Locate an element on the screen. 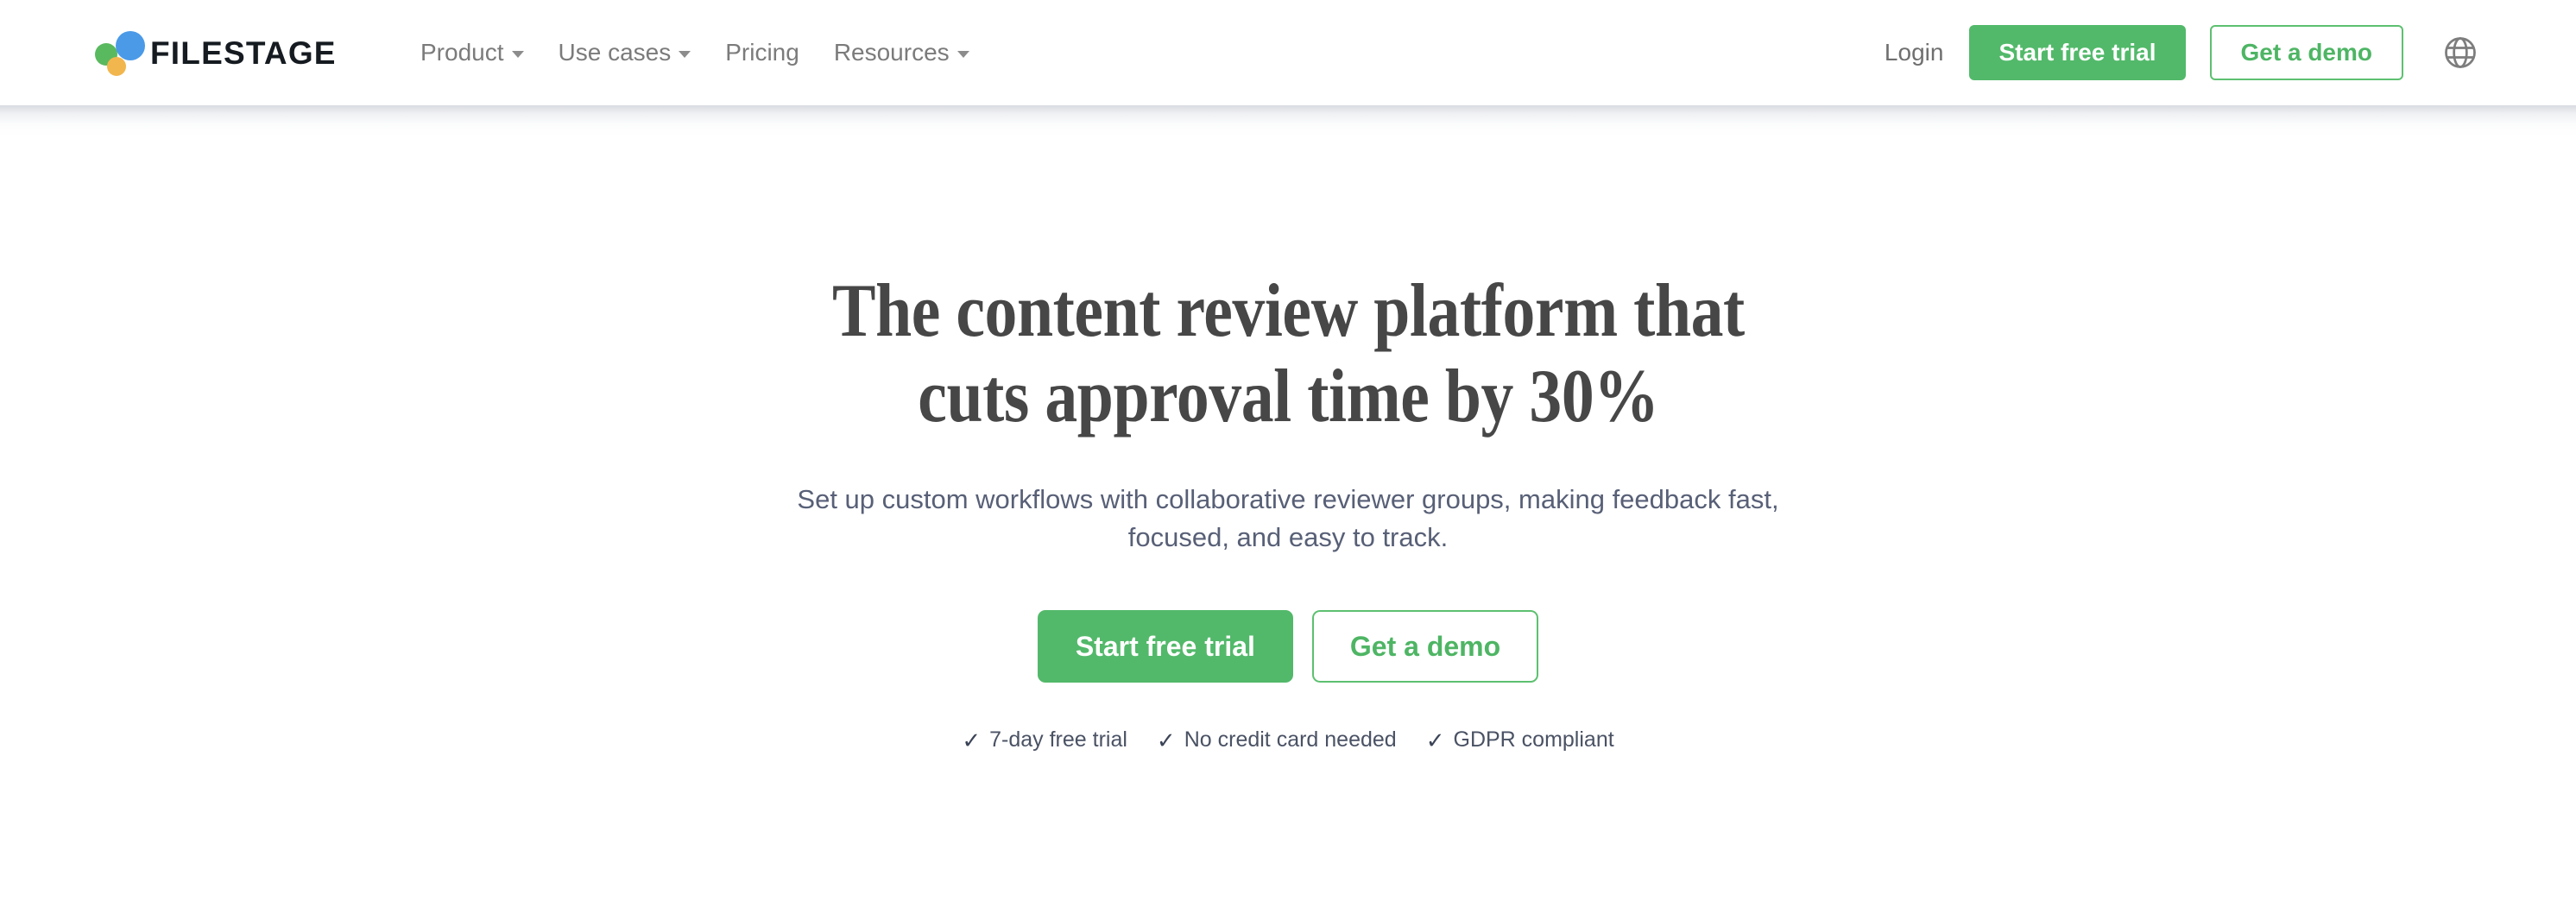 The width and height of the screenshot is (2576, 913). filestage-logo-mark is located at coordinates (120, 52).